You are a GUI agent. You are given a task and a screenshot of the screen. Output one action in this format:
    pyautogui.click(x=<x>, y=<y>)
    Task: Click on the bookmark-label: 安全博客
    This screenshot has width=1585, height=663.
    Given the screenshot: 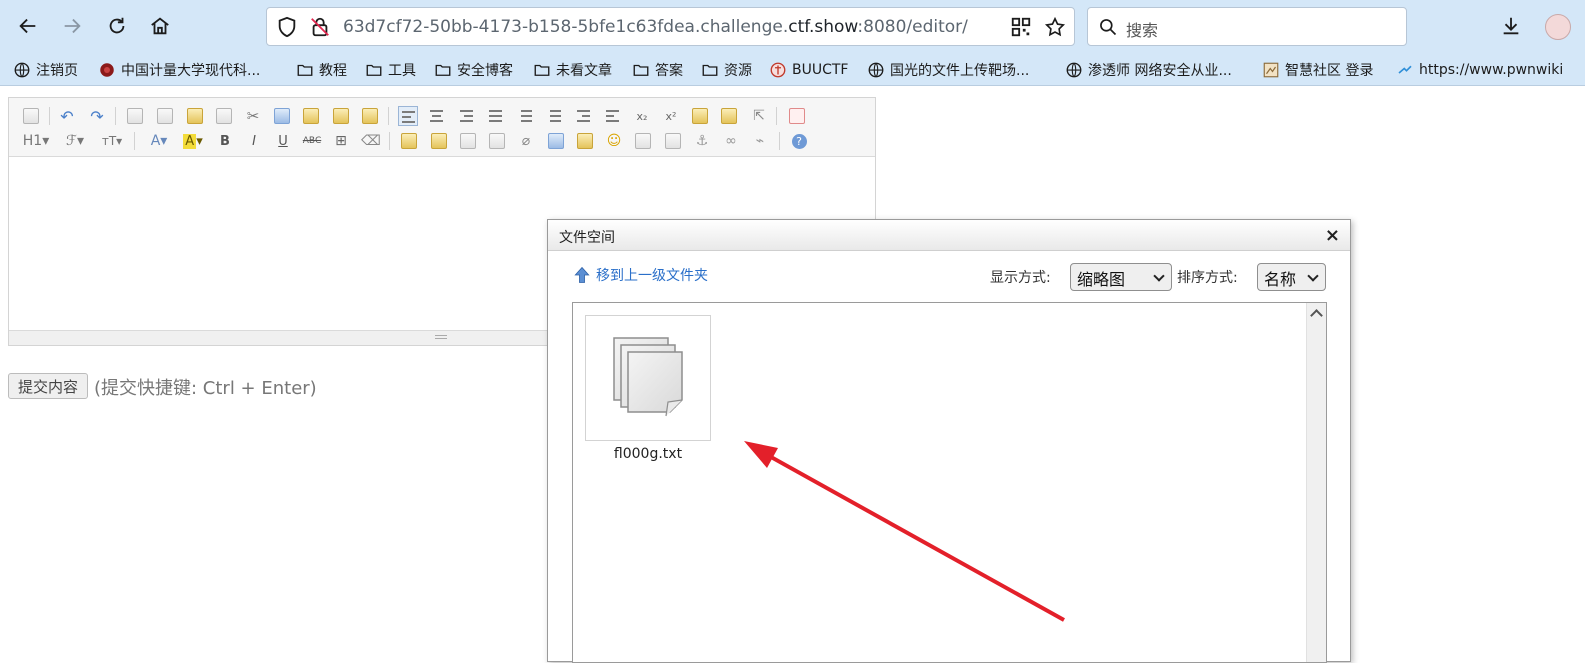 What is the action you would take?
    pyautogui.click(x=485, y=71)
    